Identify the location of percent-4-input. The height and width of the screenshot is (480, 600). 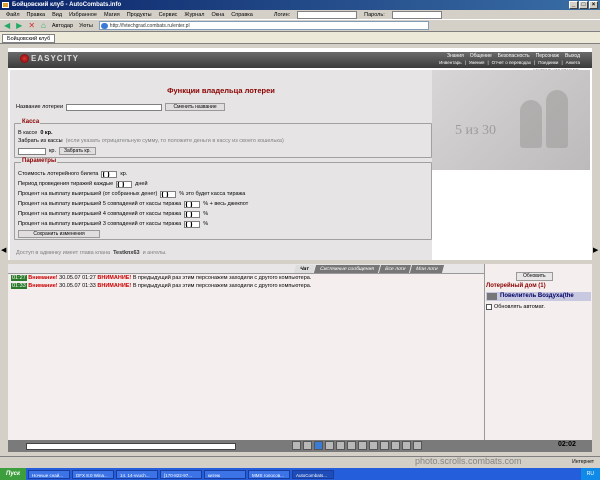
(192, 214).